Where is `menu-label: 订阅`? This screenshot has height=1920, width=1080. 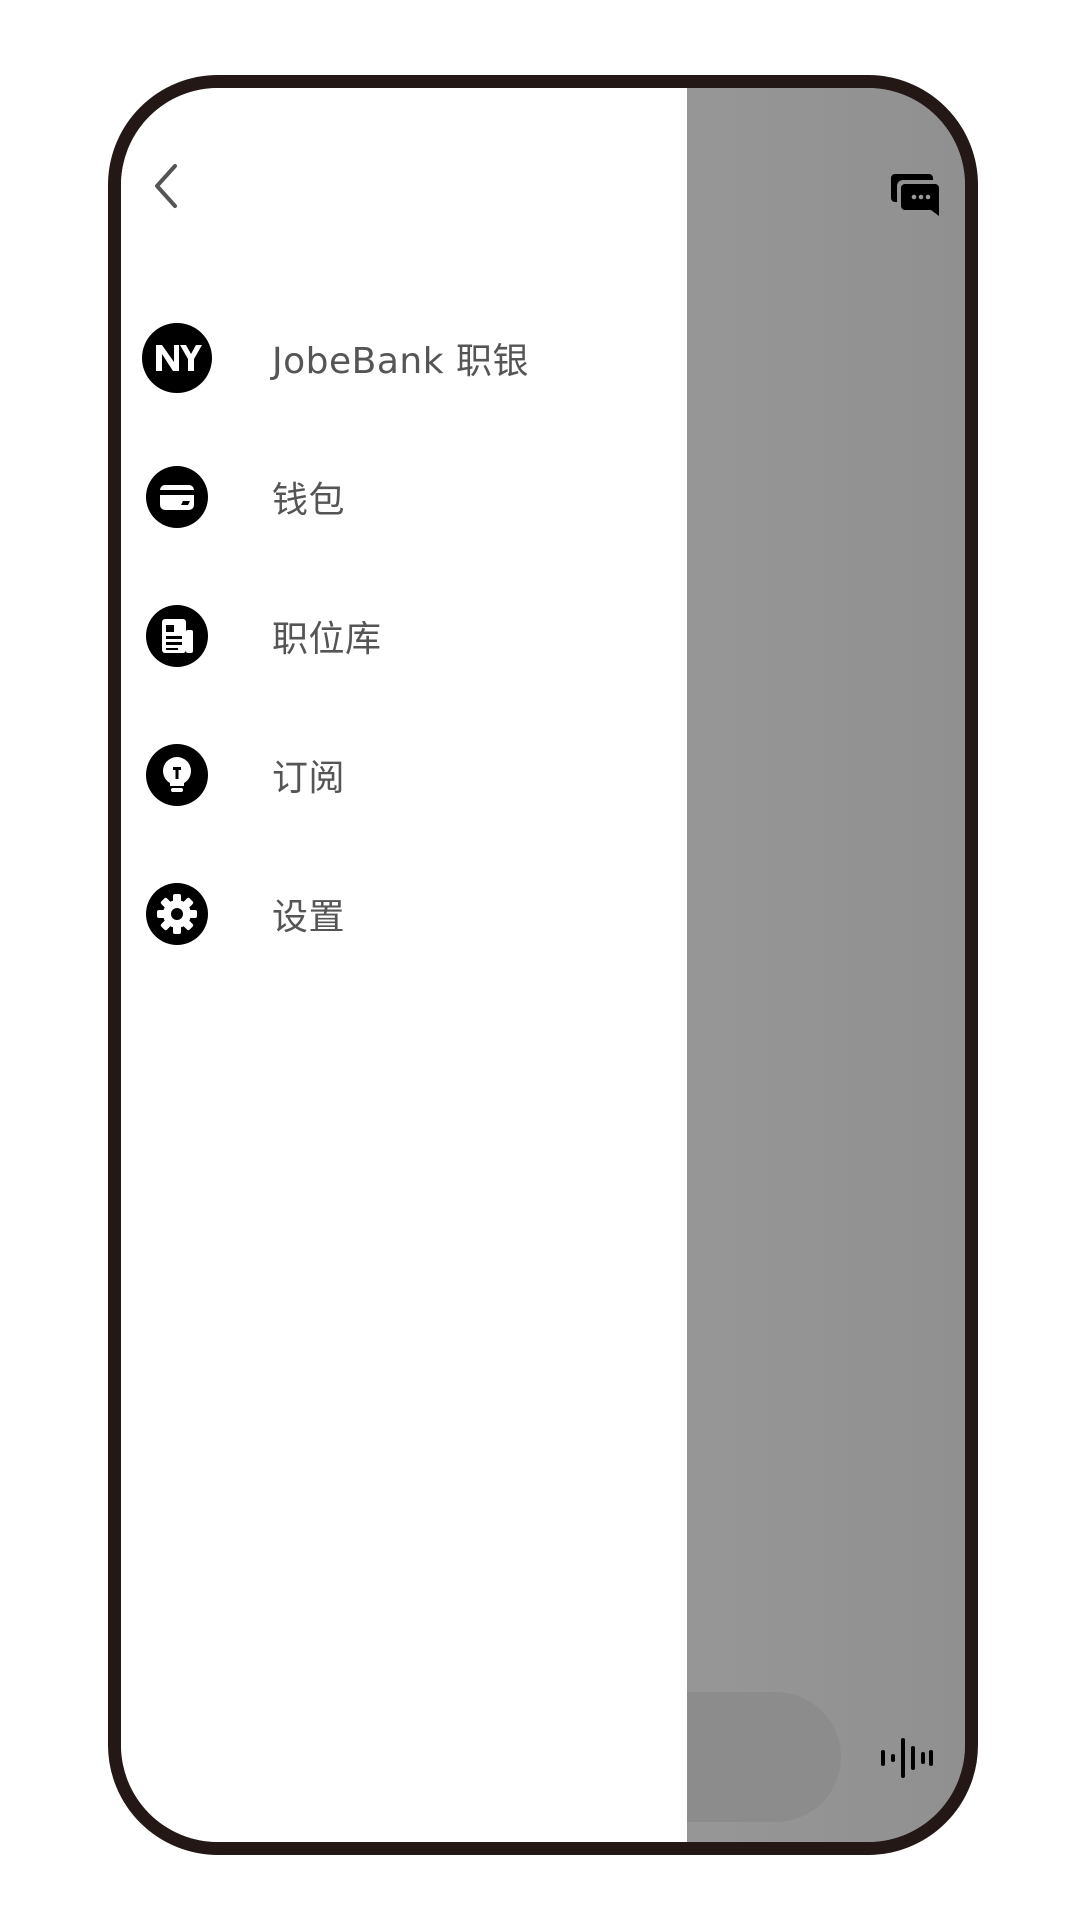
menu-label: 订阅 is located at coordinates (309, 778).